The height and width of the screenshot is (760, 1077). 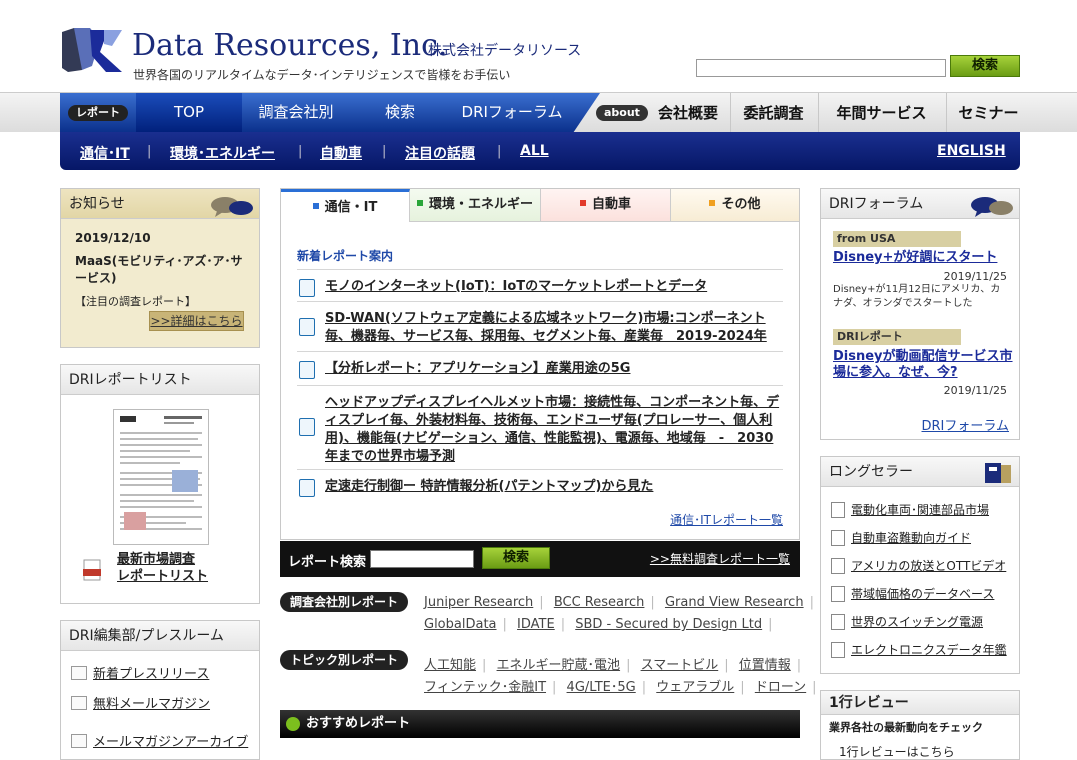 I want to click on mail-icon, so click(x=79, y=703).